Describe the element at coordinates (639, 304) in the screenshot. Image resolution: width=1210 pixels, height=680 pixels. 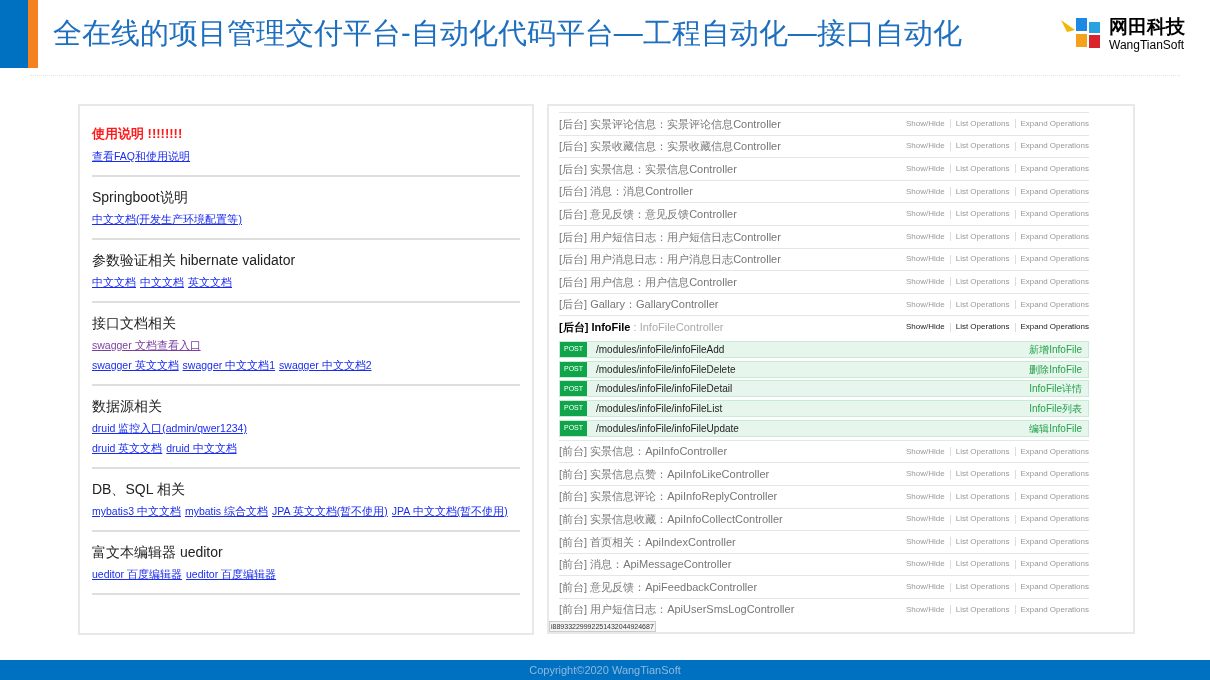
I see `controller-title: [后台] Gallary：GallaryController` at that location.